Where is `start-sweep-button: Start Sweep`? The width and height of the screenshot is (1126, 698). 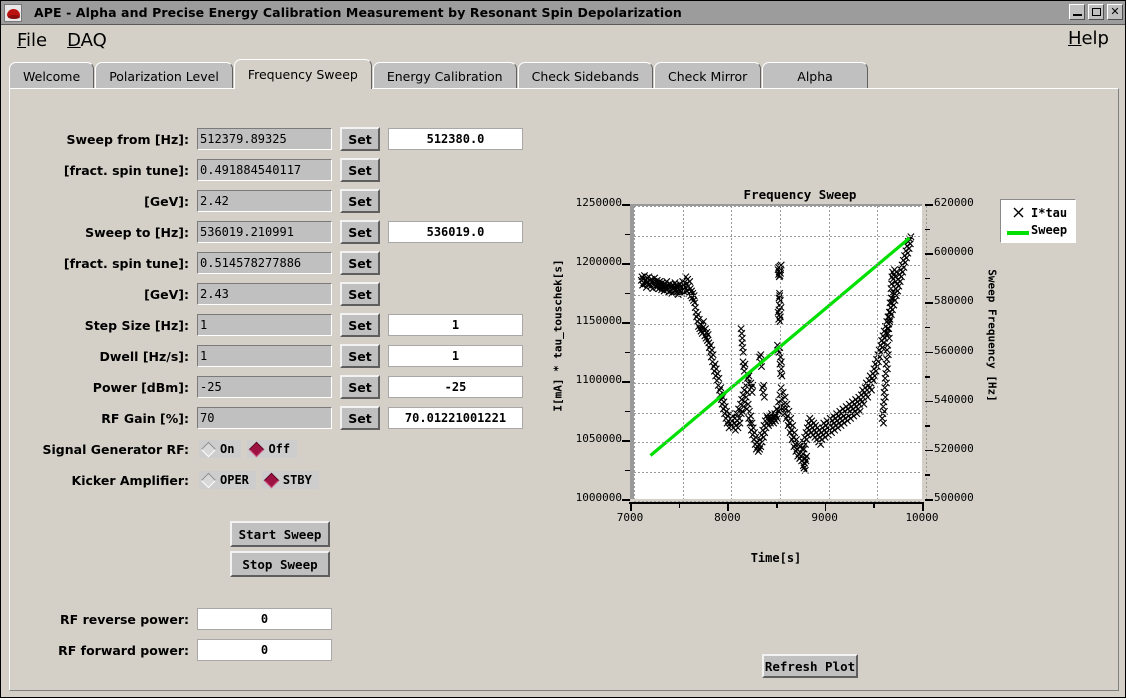
start-sweep-button: Start Sweep is located at coordinates (280, 534).